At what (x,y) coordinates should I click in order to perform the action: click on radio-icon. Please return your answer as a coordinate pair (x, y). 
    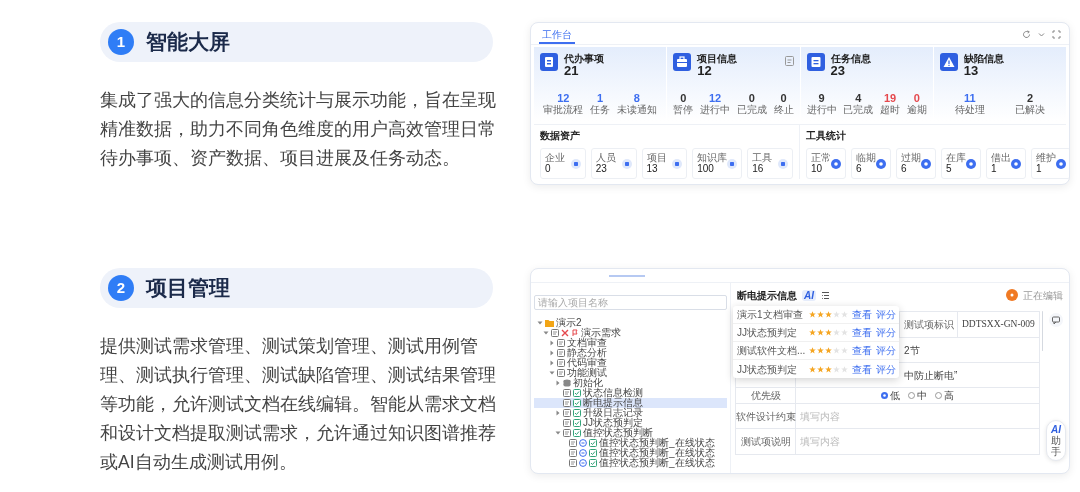
    Looking at the image, I should click on (938, 395).